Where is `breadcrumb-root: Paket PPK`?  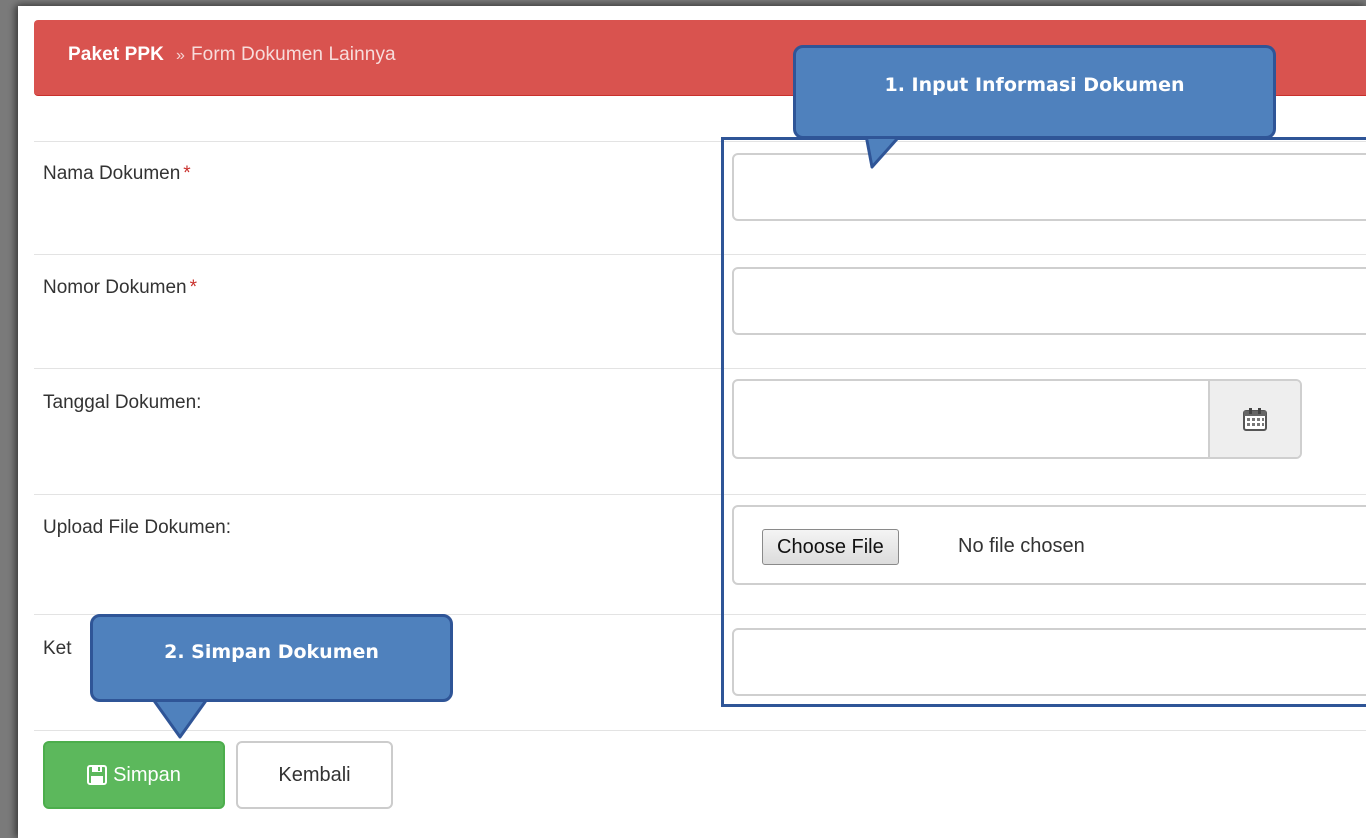
breadcrumb-root: Paket PPK is located at coordinates (116, 54).